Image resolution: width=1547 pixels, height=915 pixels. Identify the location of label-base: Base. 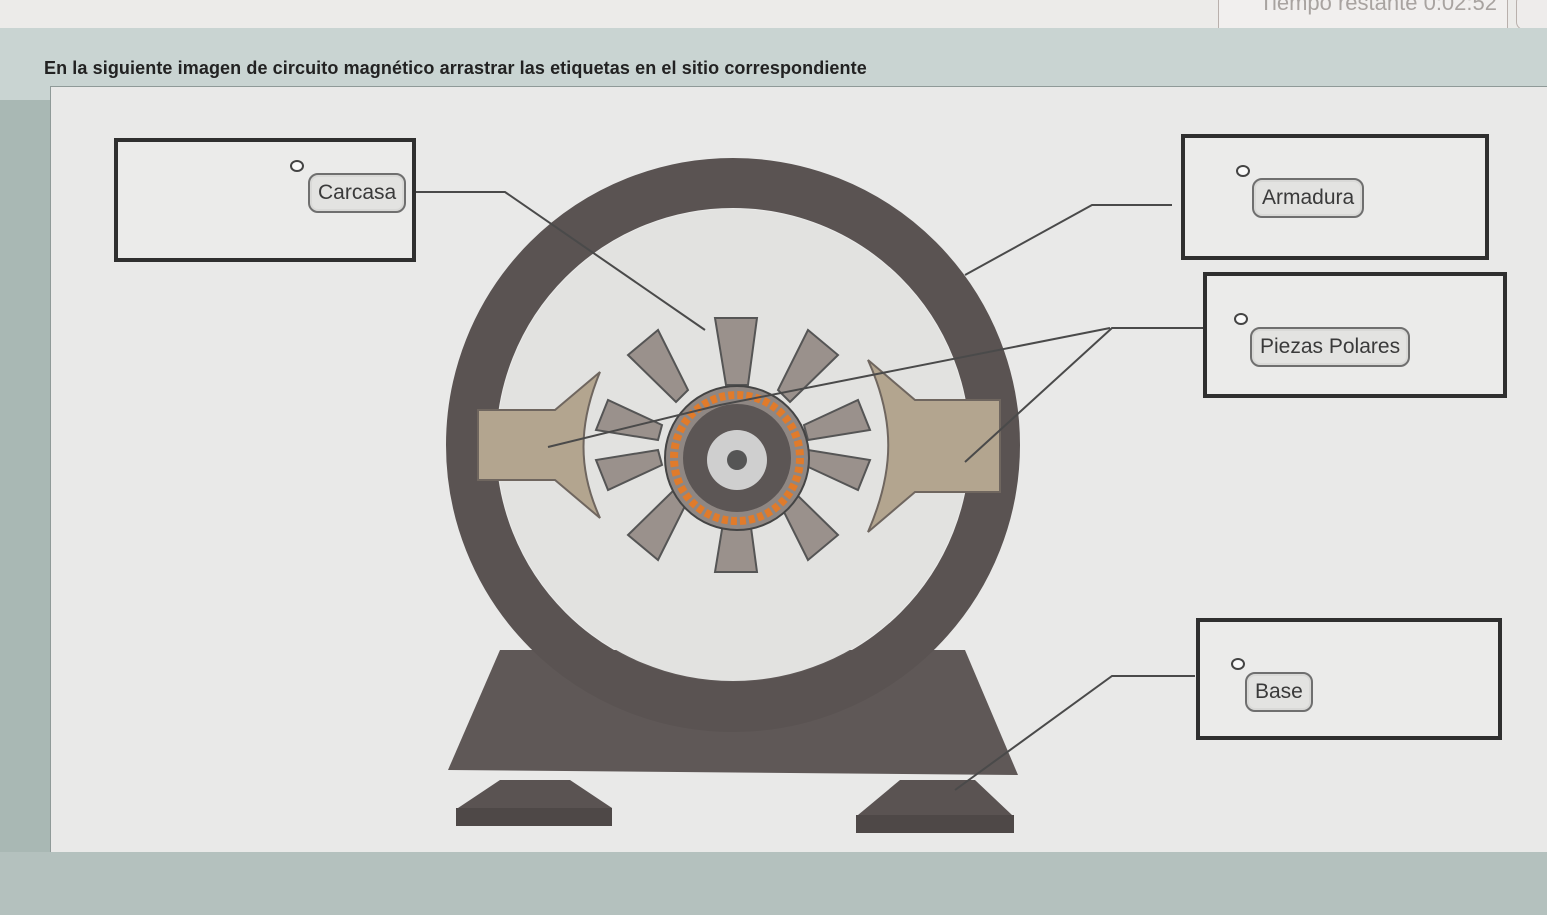
(1279, 692).